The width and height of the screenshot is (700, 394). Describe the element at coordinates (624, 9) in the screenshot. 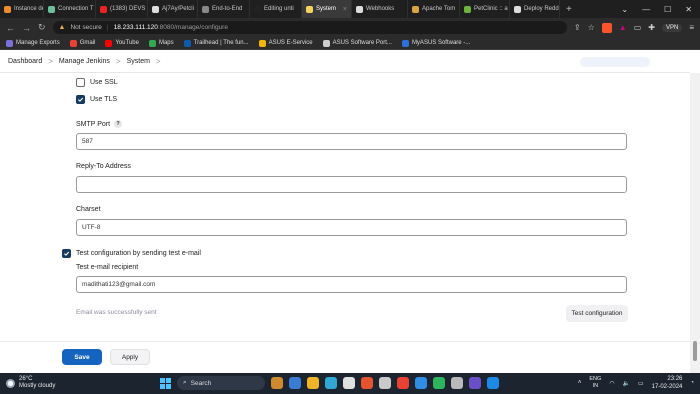

I see `tab-search-icon: ⌄` at that location.